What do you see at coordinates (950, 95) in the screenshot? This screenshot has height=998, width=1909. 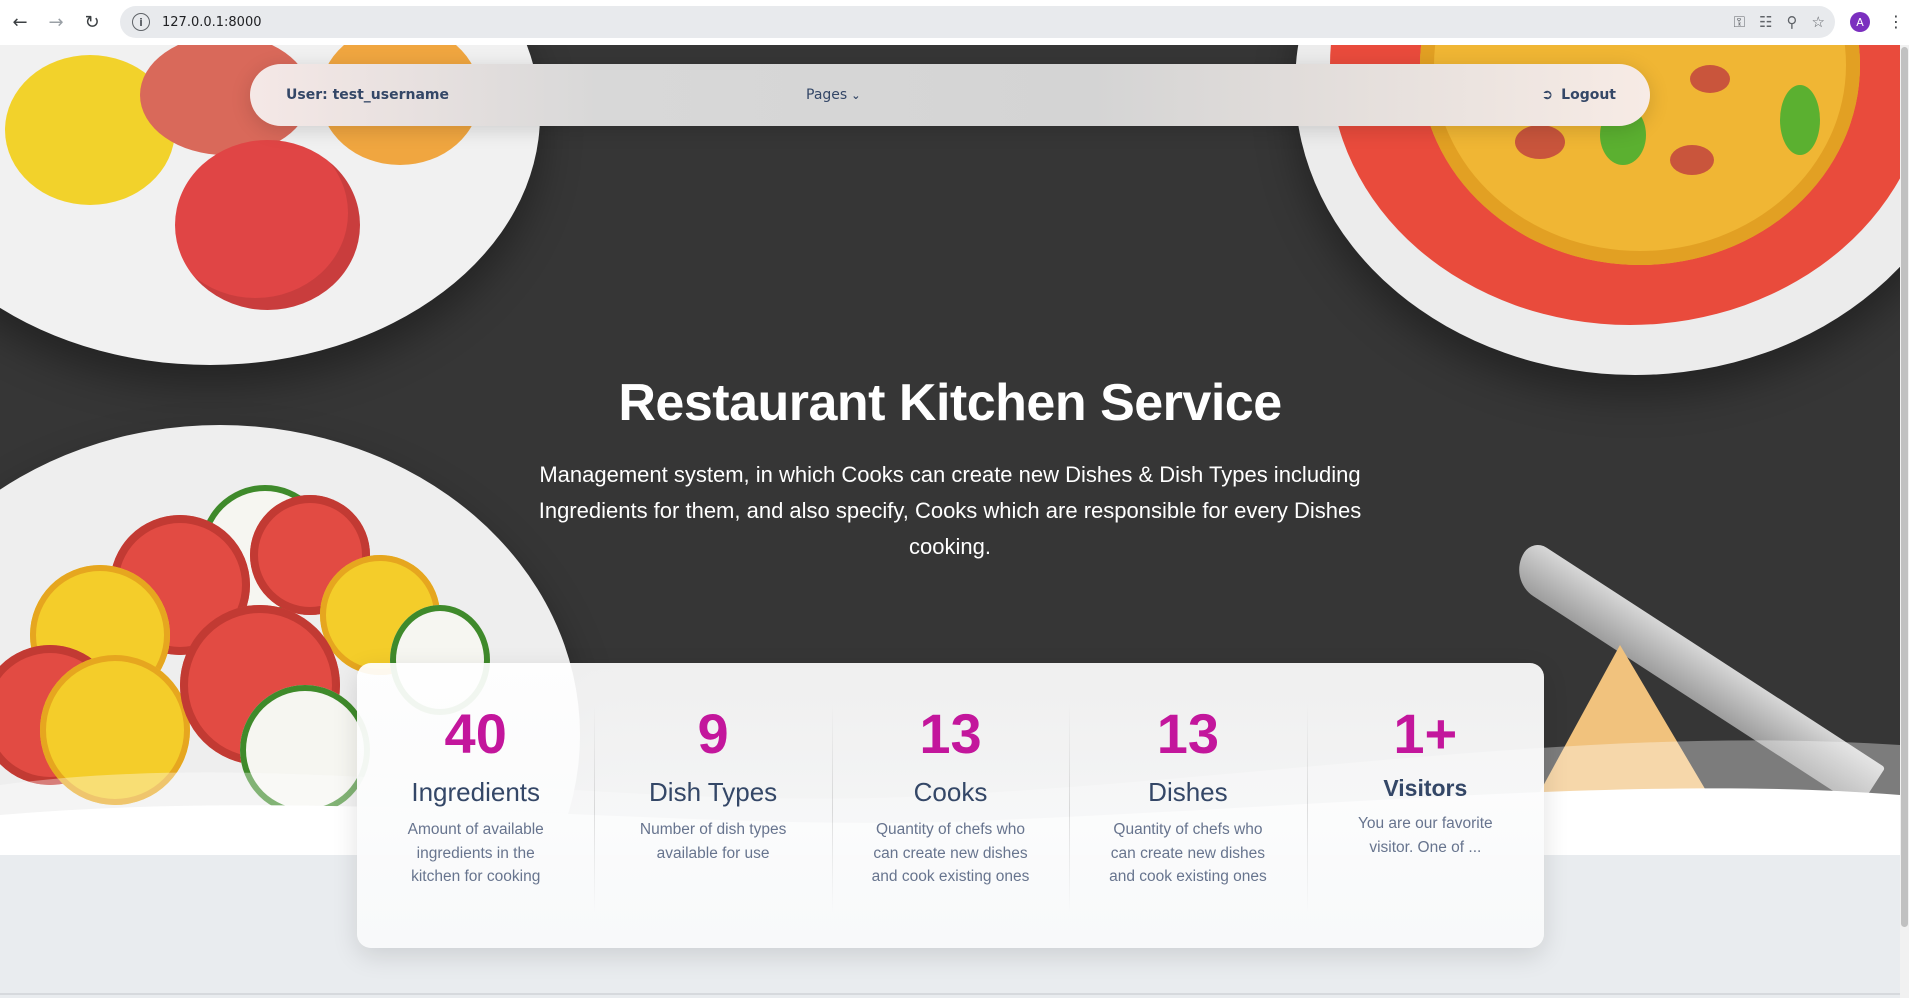 I see `top-navbar: User: test_username Pages ⌄ ➲ Logout` at bounding box center [950, 95].